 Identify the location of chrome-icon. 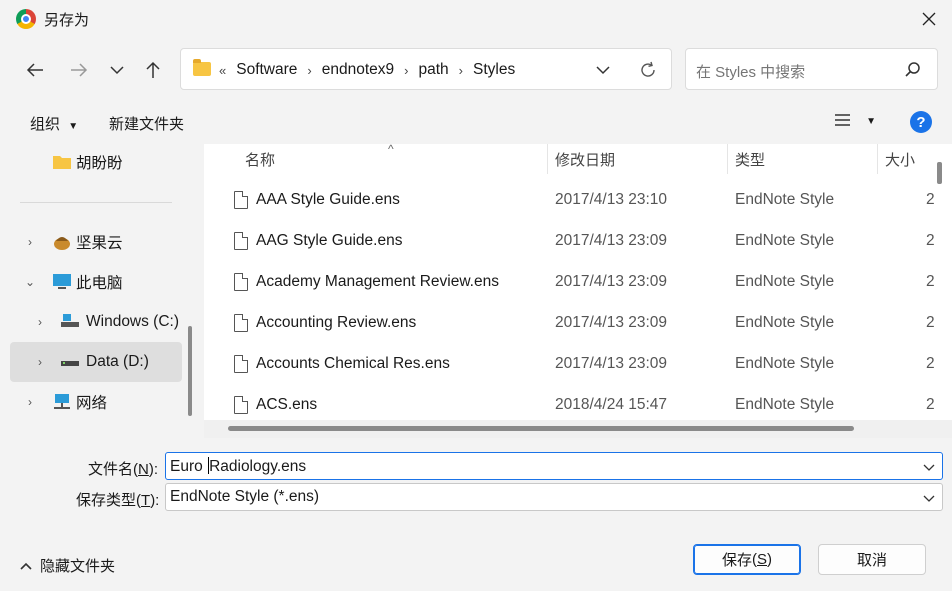
(26, 19).